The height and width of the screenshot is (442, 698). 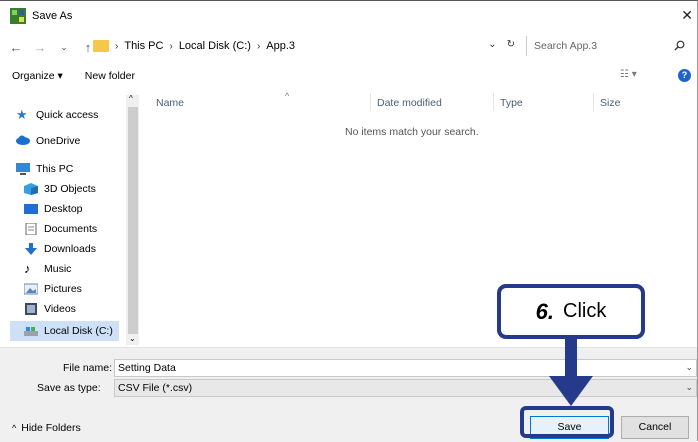 What do you see at coordinates (409, 103) in the screenshot?
I see `column-header-date-modified: Date modified` at bounding box center [409, 103].